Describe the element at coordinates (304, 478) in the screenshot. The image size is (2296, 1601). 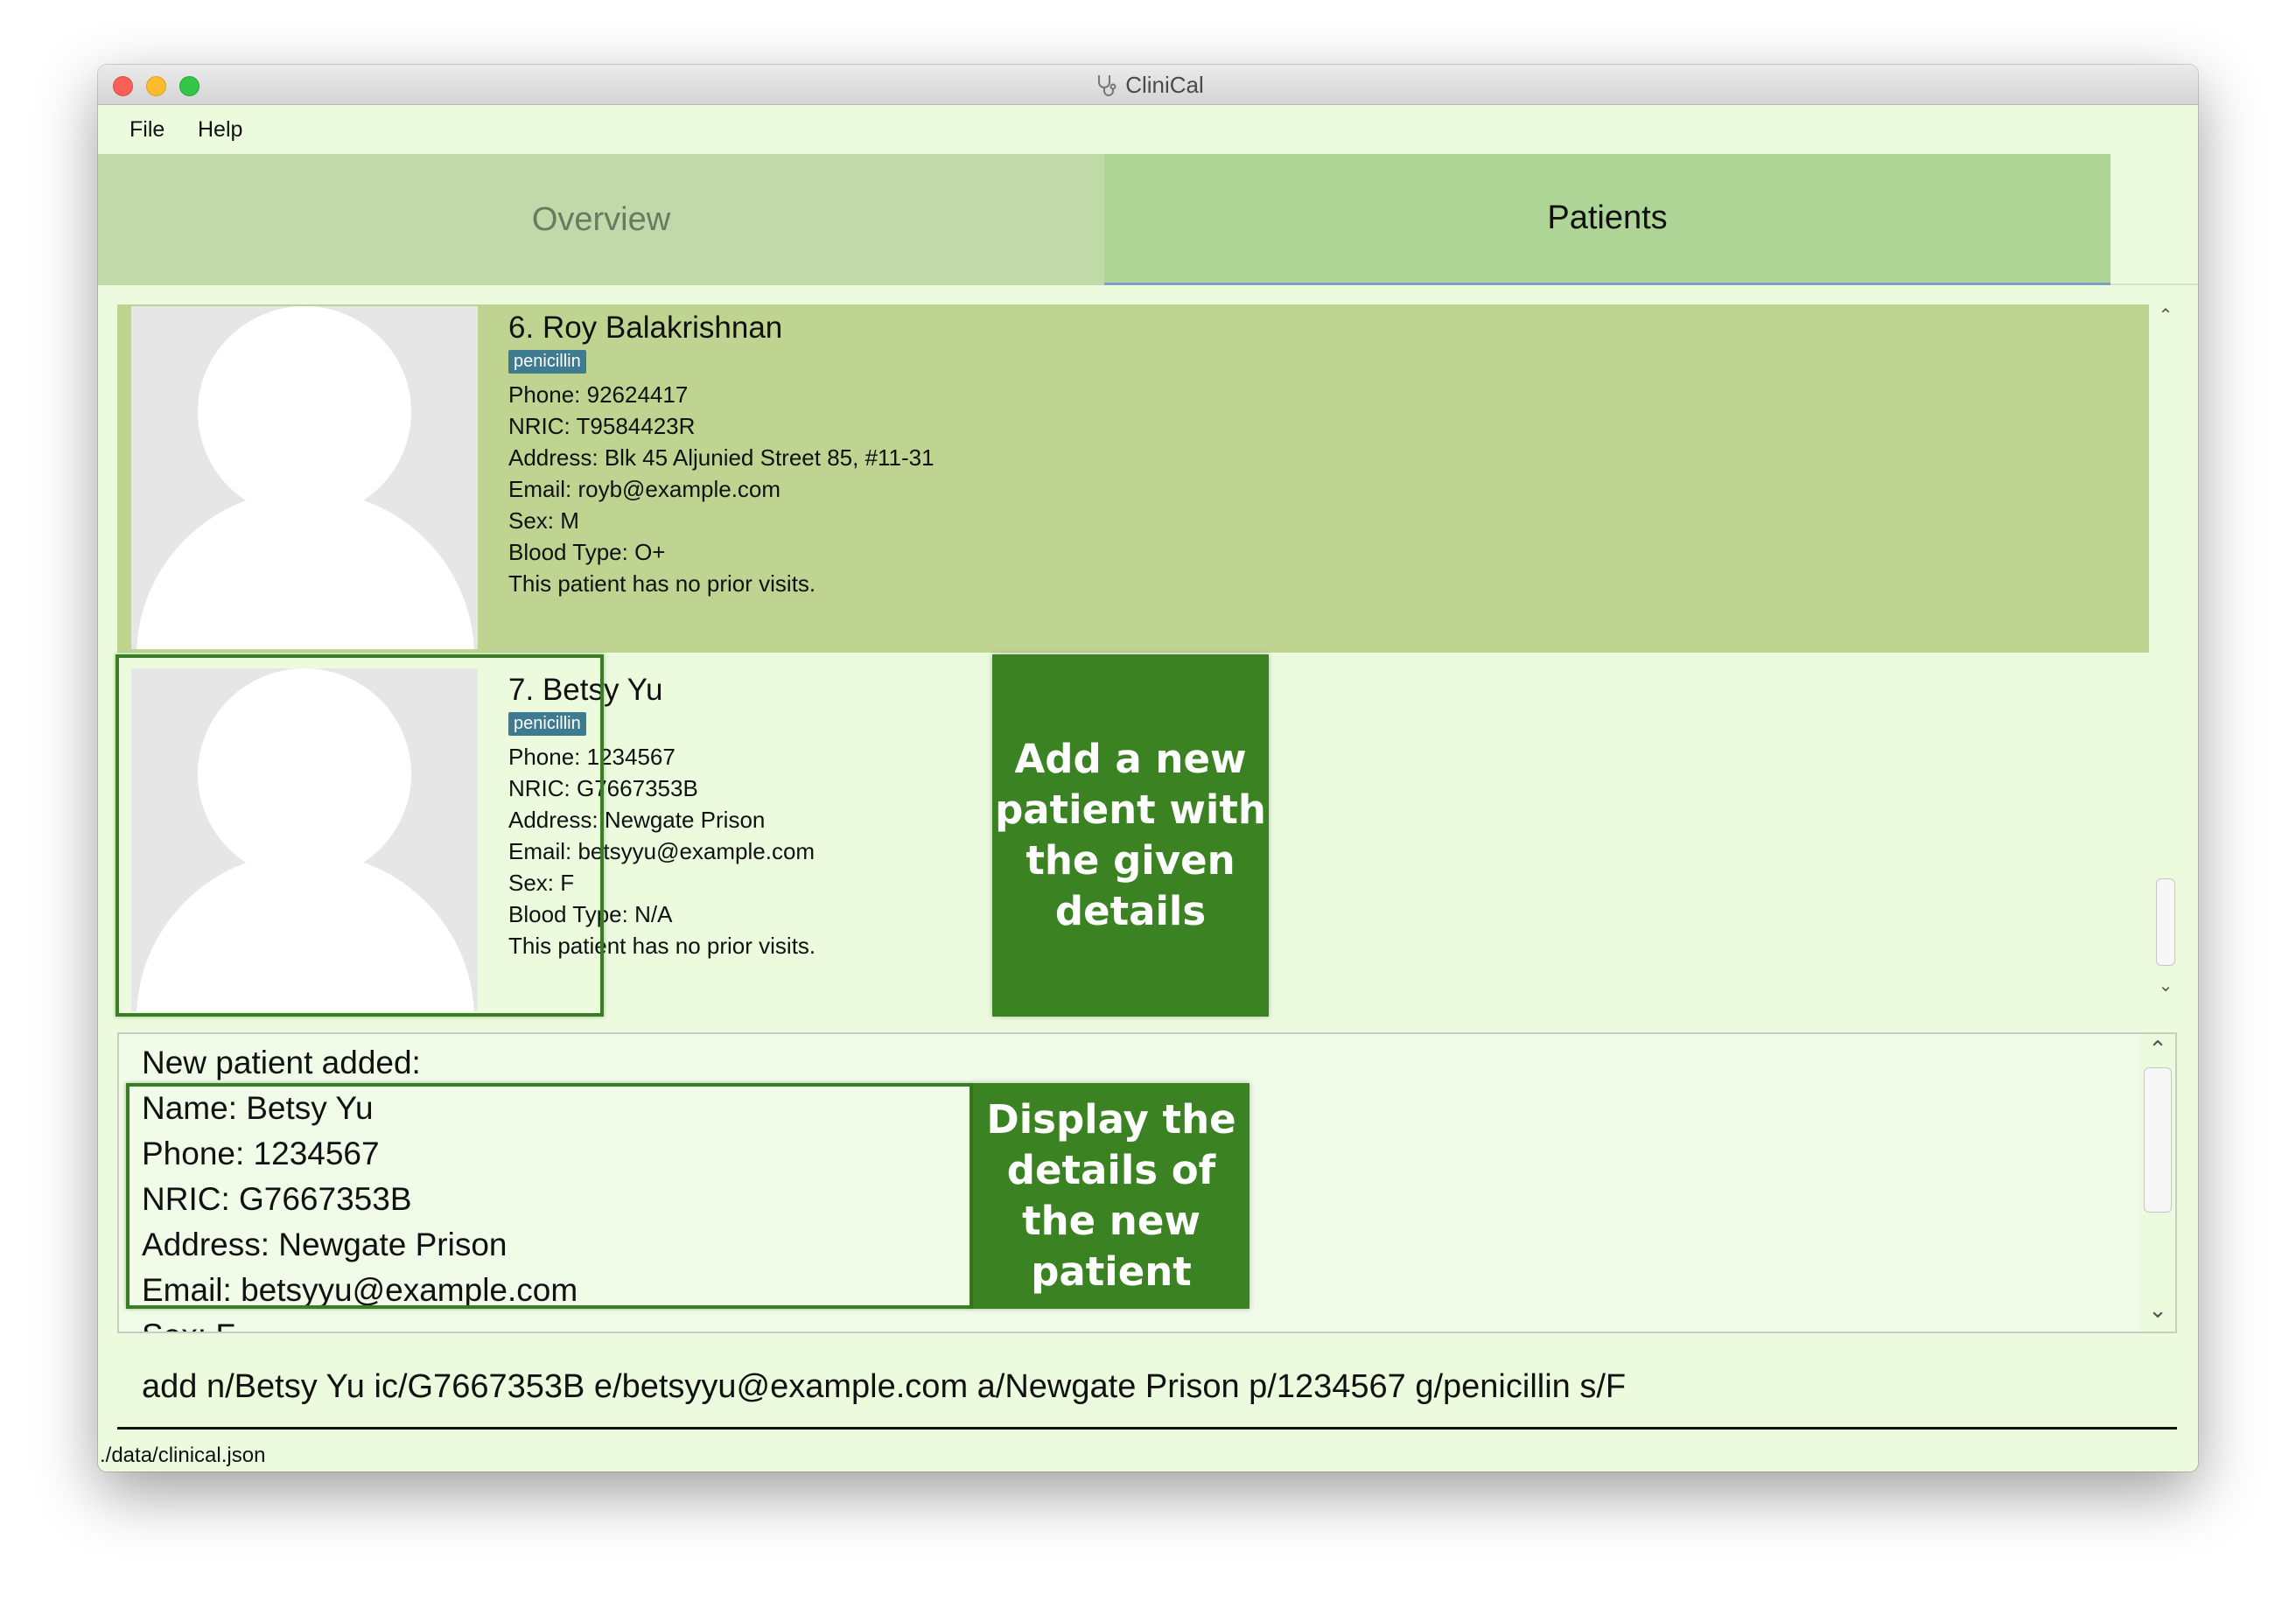
I see `patient-avatar` at that location.